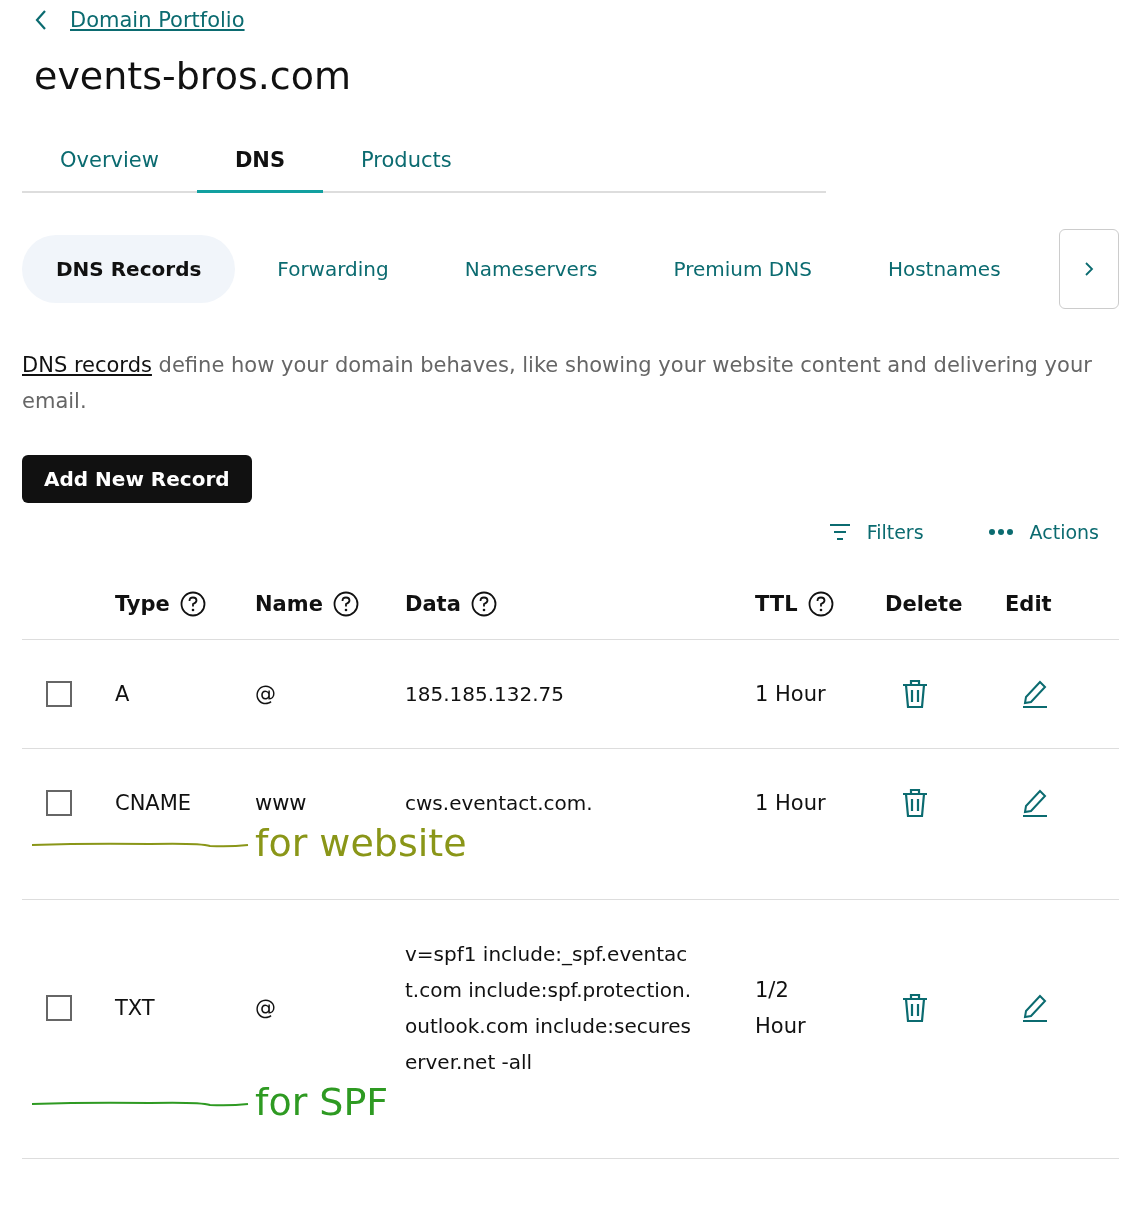 The image size is (1141, 1225). What do you see at coordinates (531, 269) in the screenshot?
I see `subtab: Nameservers` at bounding box center [531, 269].